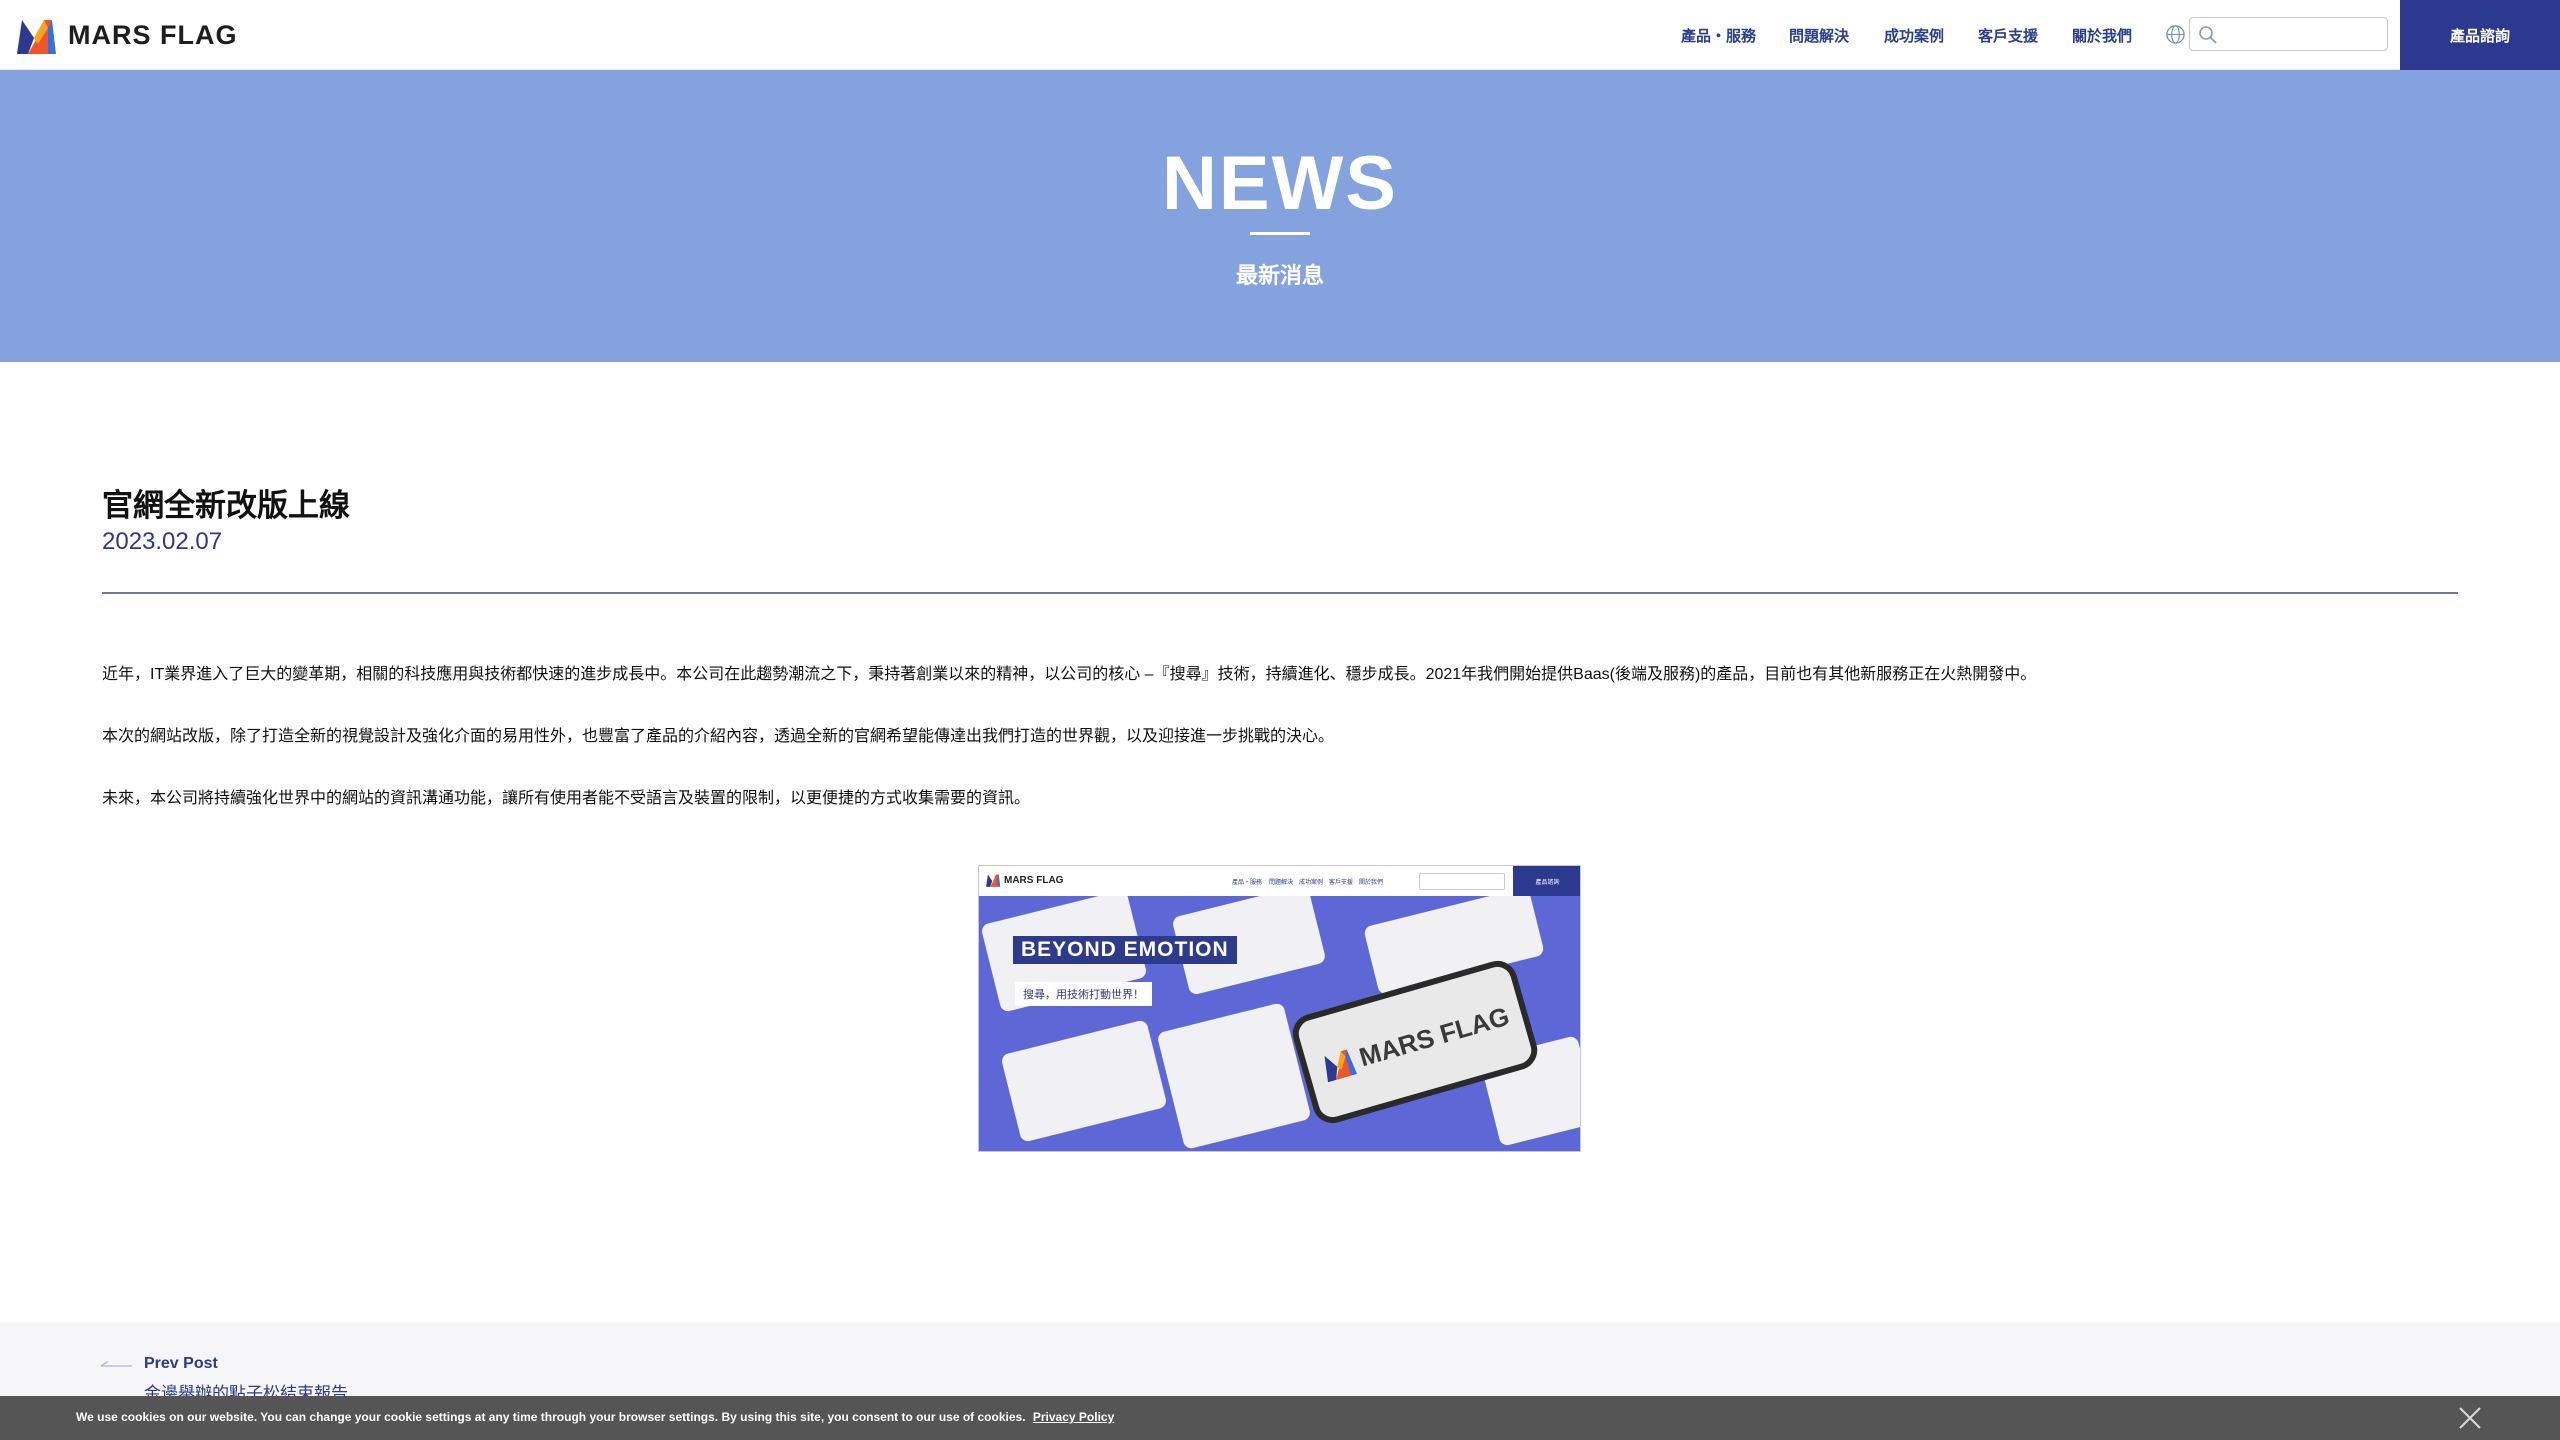 This screenshot has height=1440, width=2560. What do you see at coordinates (153, 34) in the screenshot?
I see `logo-text: MARS FLAG` at bounding box center [153, 34].